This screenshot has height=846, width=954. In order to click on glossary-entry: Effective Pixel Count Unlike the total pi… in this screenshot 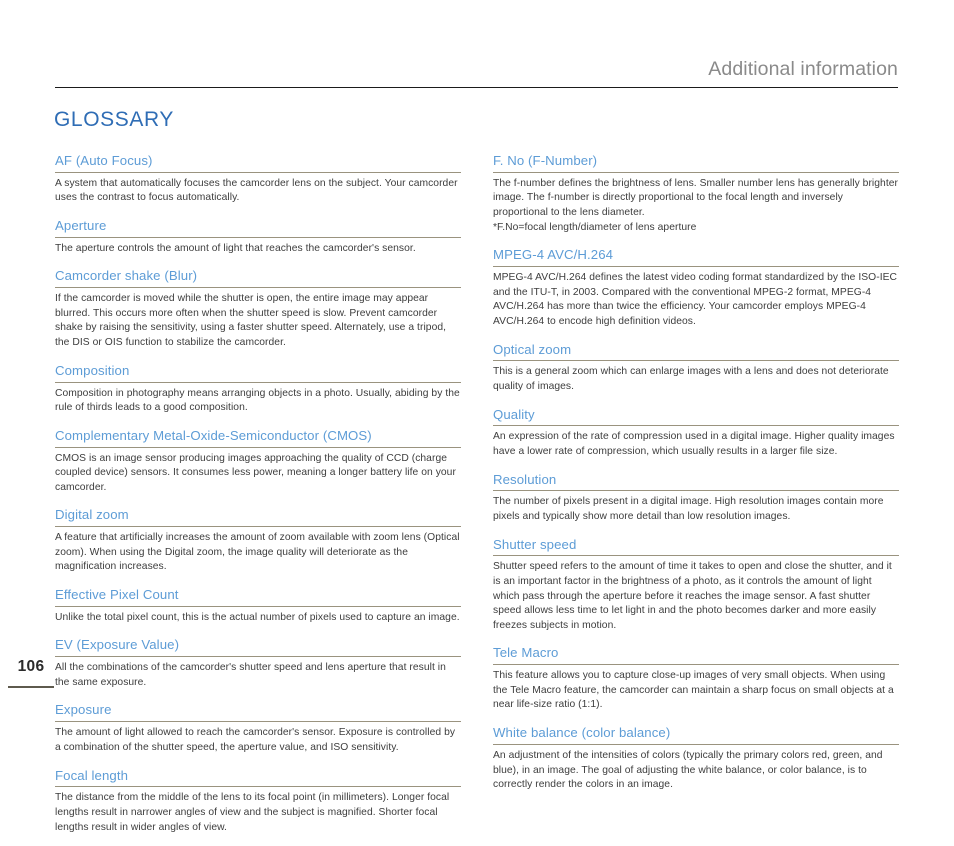, I will do `click(258, 605)`.